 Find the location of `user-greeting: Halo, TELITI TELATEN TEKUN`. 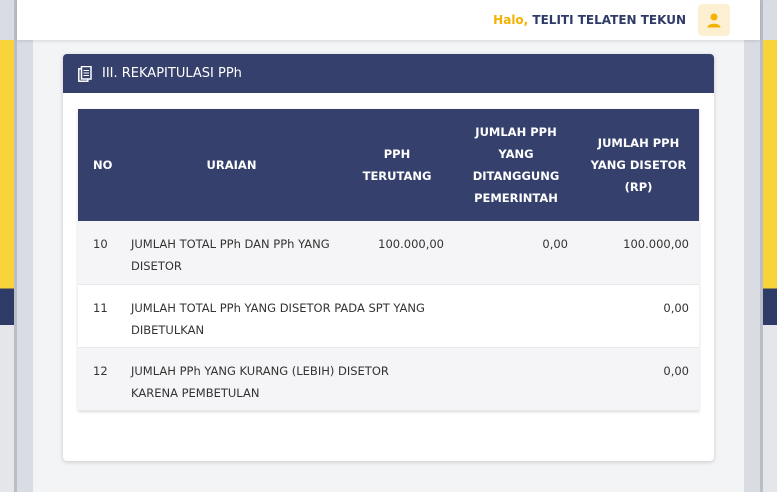

user-greeting: Halo, TELITI TELATEN TEKUN is located at coordinates (589, 20).